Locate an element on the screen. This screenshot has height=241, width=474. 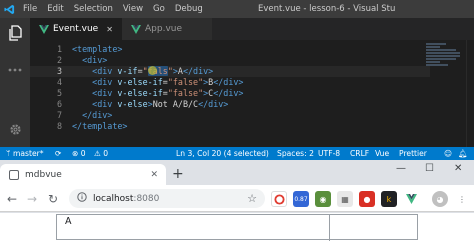
code-line: 3 <div v-if="fals">A</div> is located at coordinates (230, 71).